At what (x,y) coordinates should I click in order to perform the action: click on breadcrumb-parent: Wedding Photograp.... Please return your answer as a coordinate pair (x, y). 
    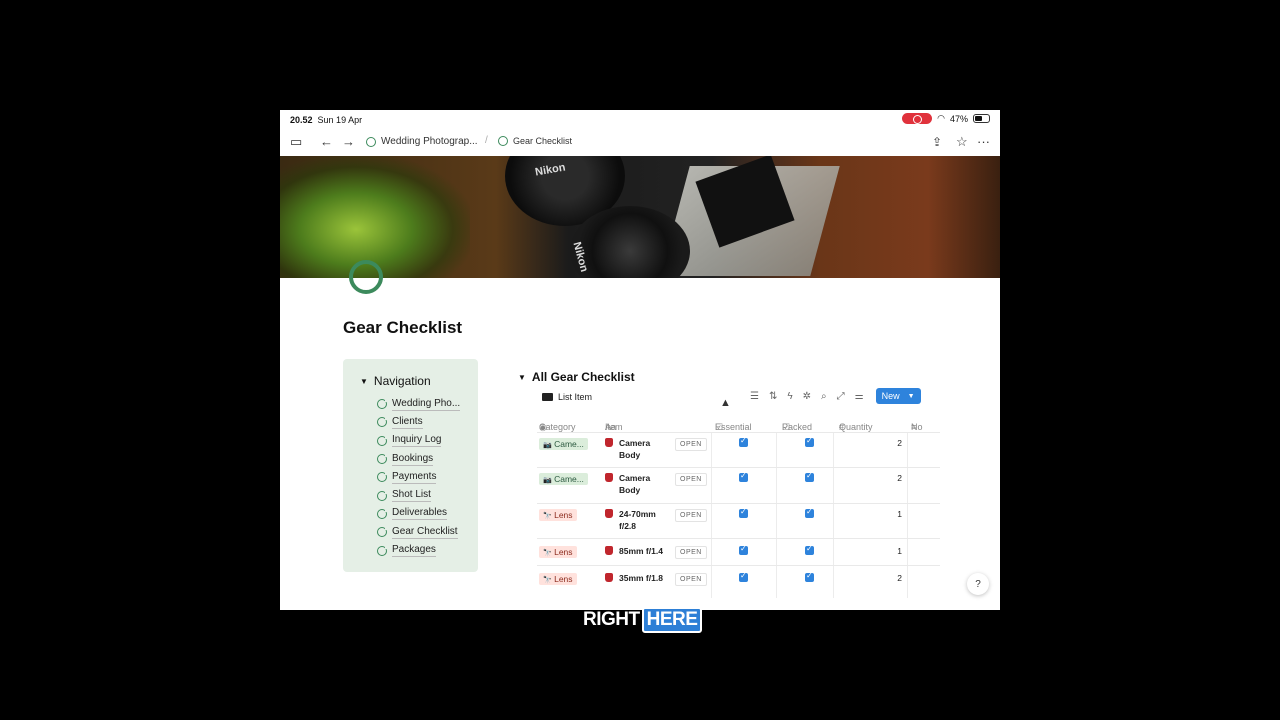
    Looking at the image, I should click on (422, 141).